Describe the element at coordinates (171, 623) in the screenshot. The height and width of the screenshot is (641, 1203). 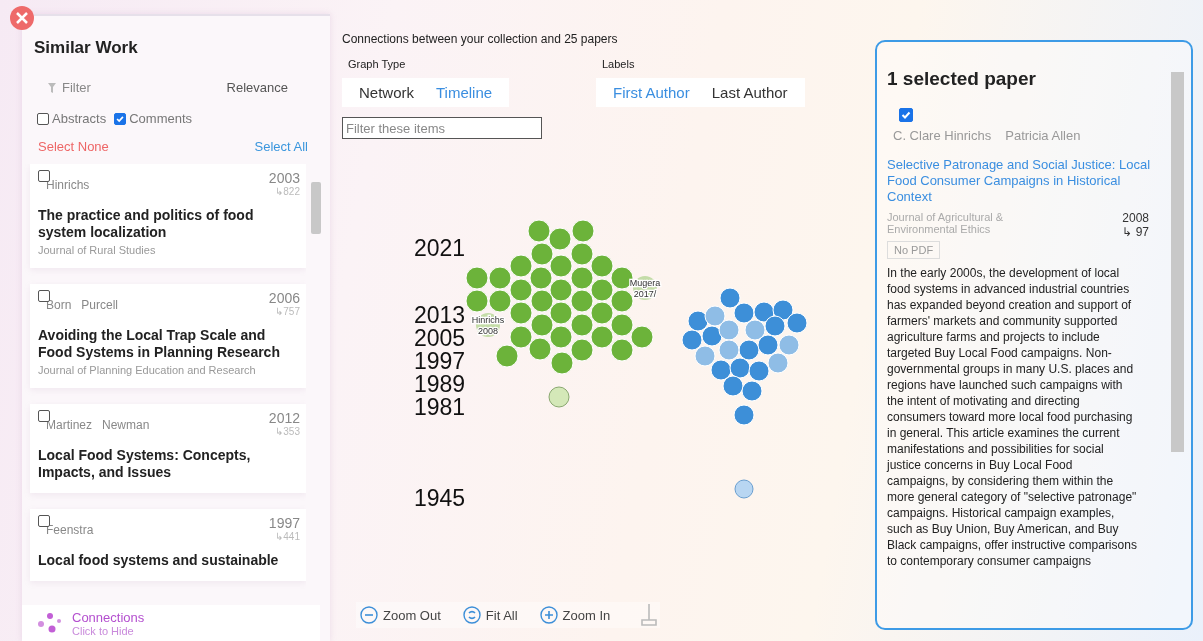
I see `connections-bar: Connections Click to Hide` at that location.